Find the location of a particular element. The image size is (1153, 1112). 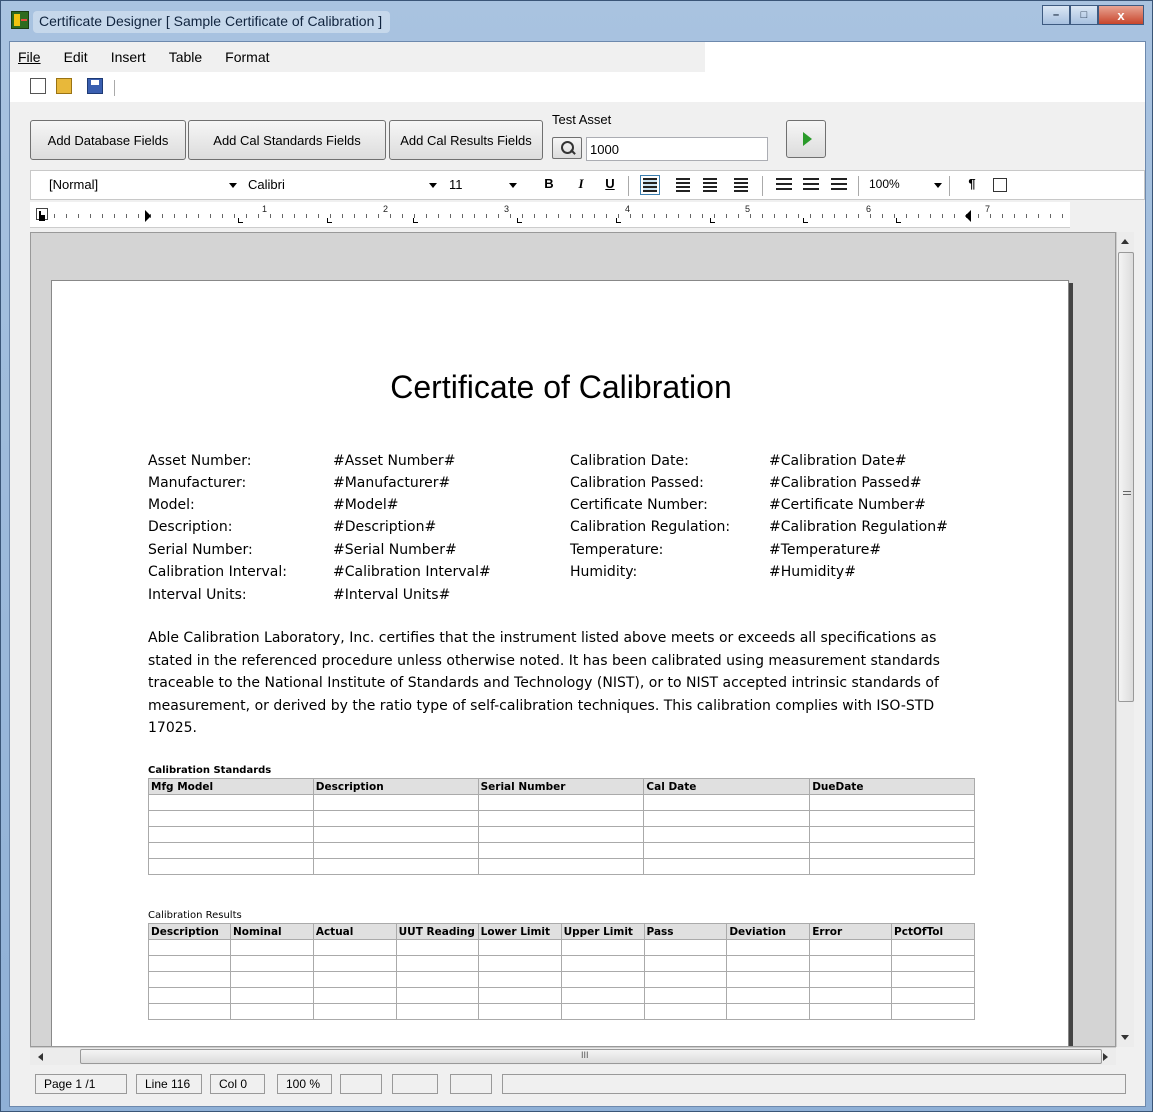

menu-insert: Insert is located at coordinates (128, 57).